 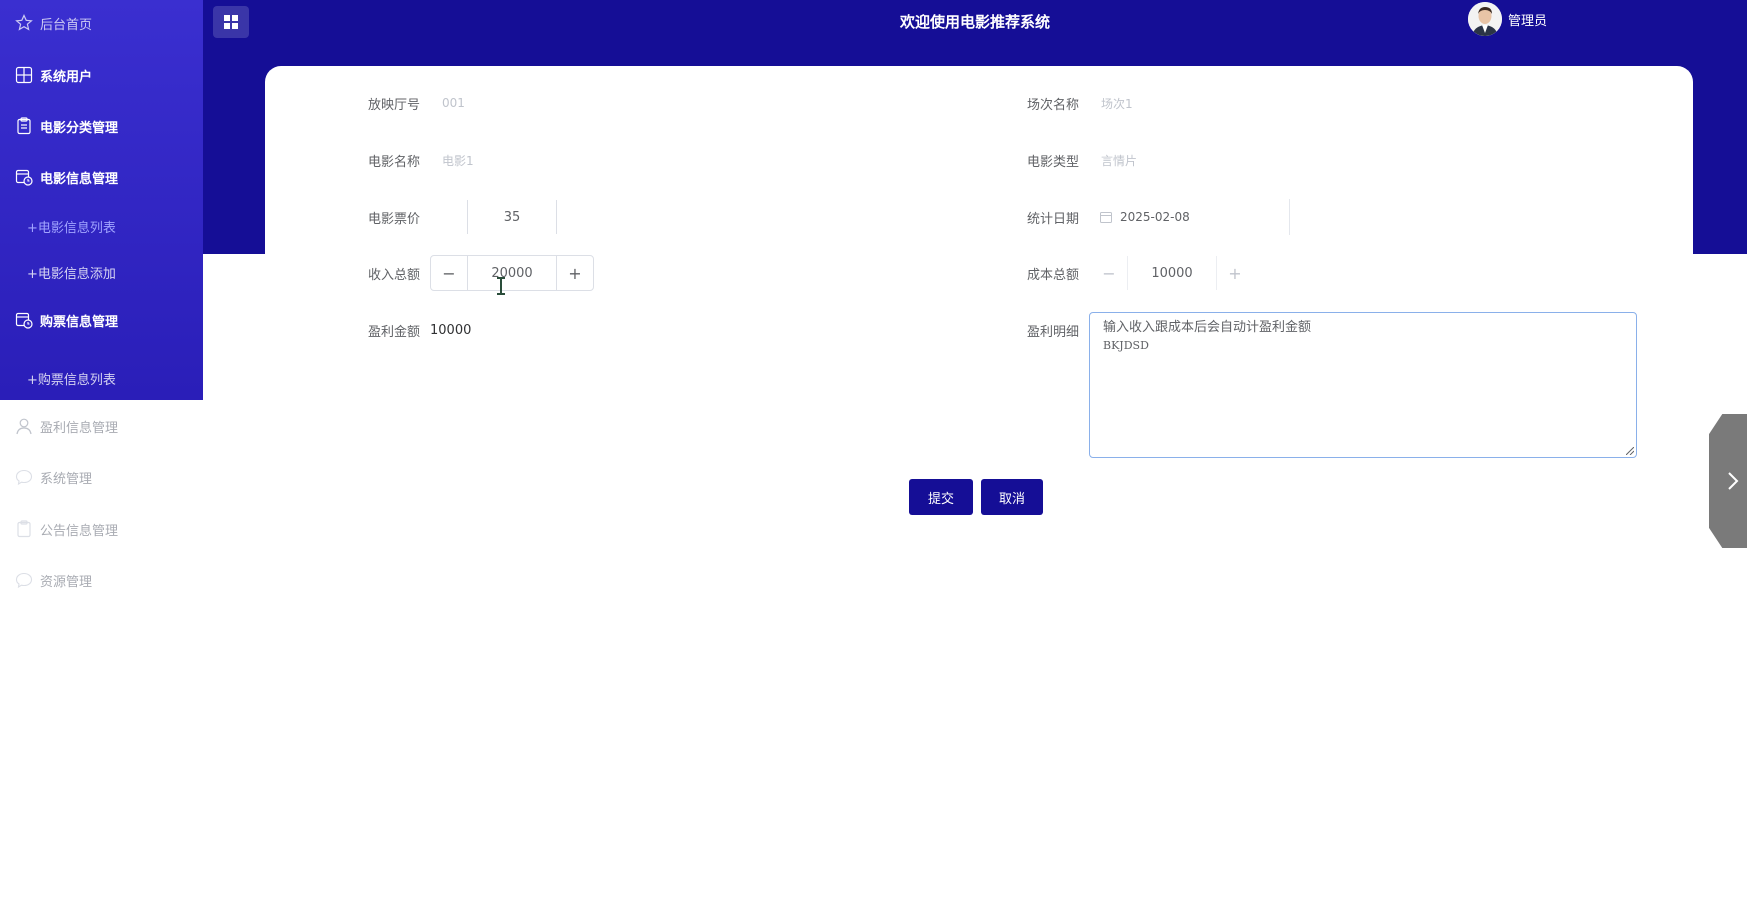 I want to click on sidebar-item-label: +购票信息列表, so click(x=71, y=380).